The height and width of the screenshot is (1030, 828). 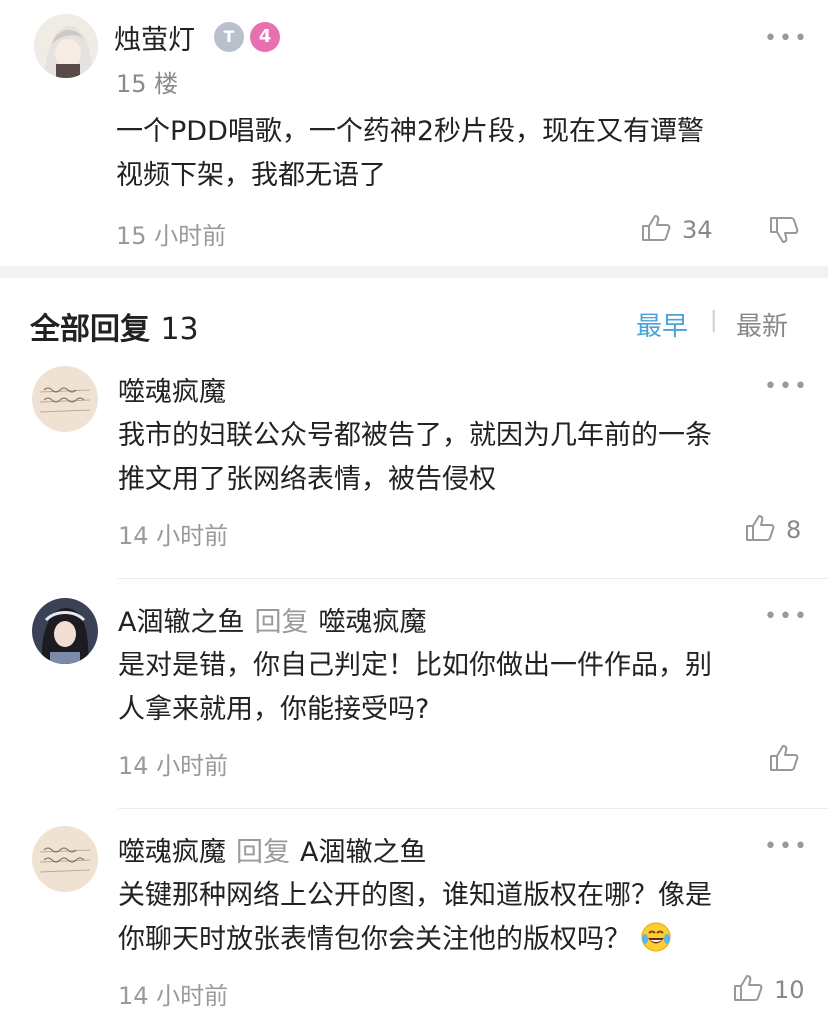 What do you see at coordinates (762, 324) in the screenshot?
I see `sort-newest-tab: 最新` at bounding box center [762, 324].